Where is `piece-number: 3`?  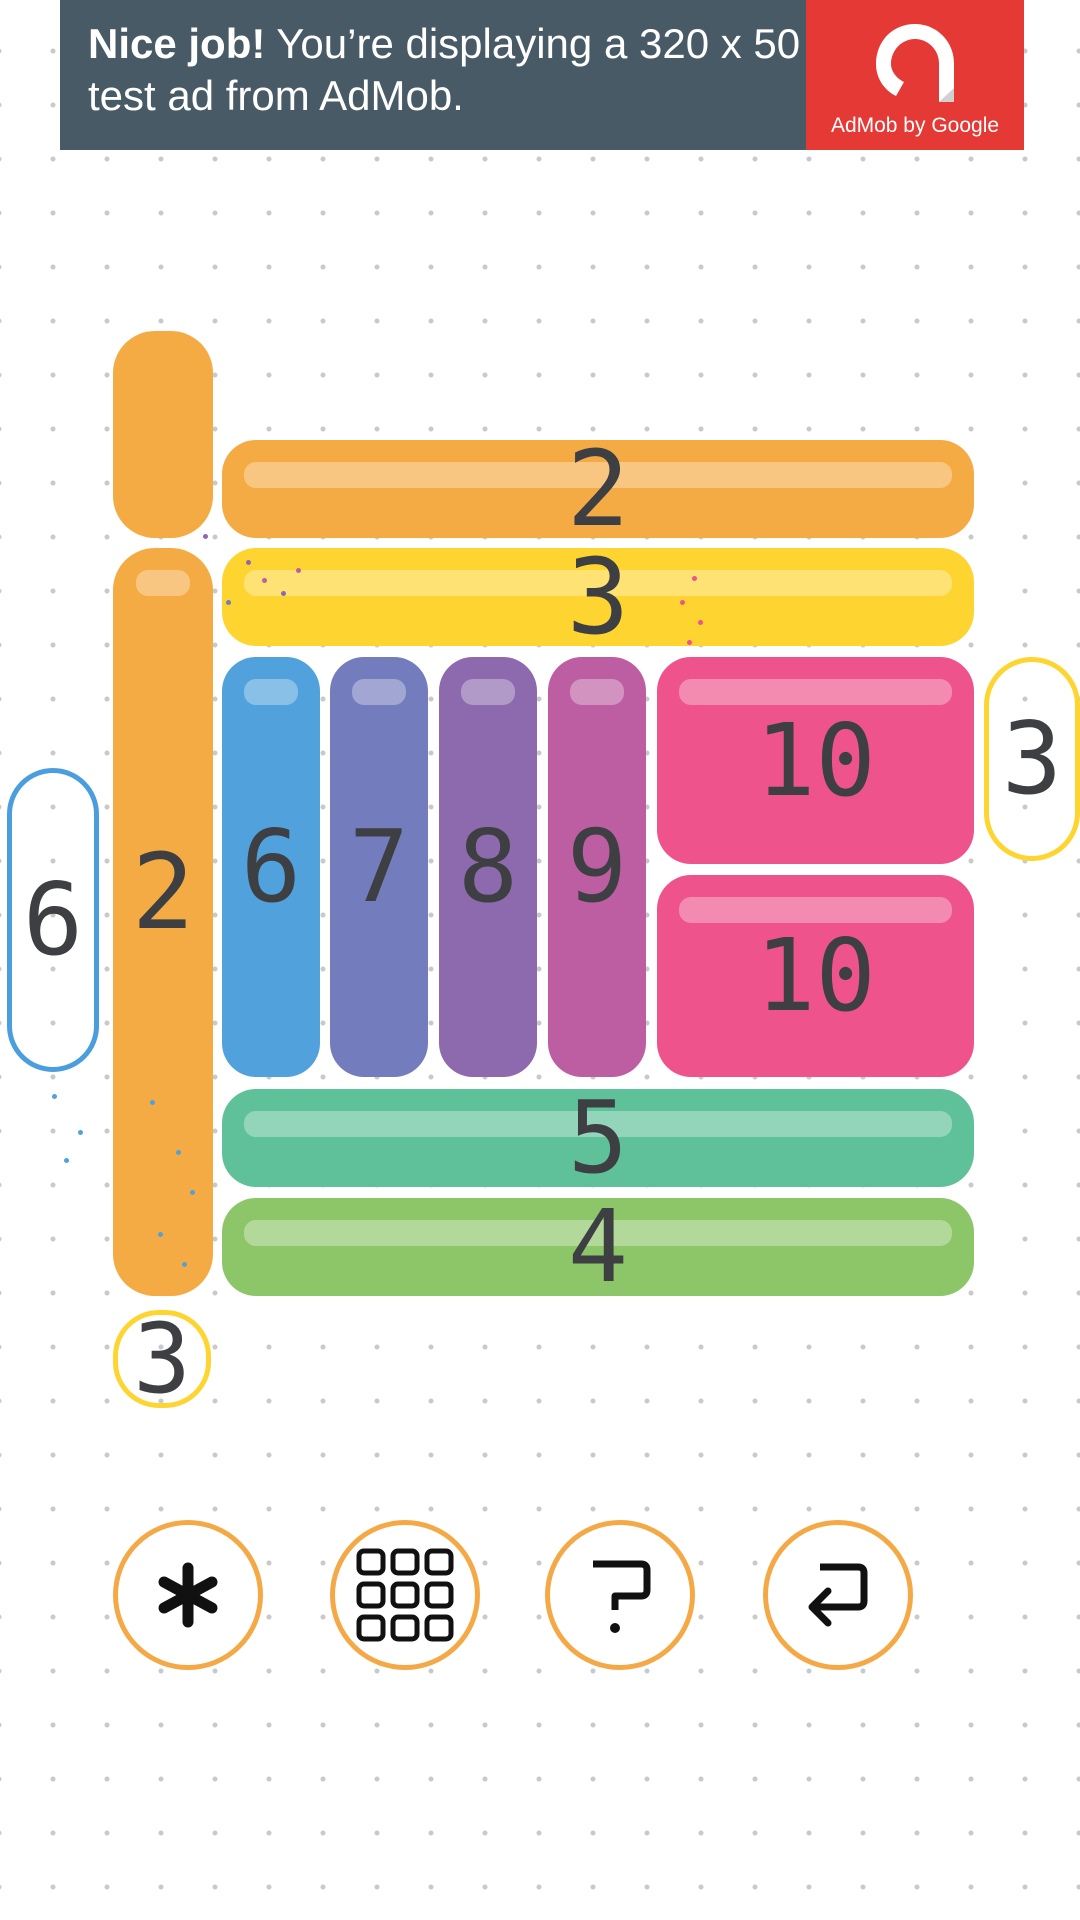
piece-number: 3 is located at coordinates (598, 597).